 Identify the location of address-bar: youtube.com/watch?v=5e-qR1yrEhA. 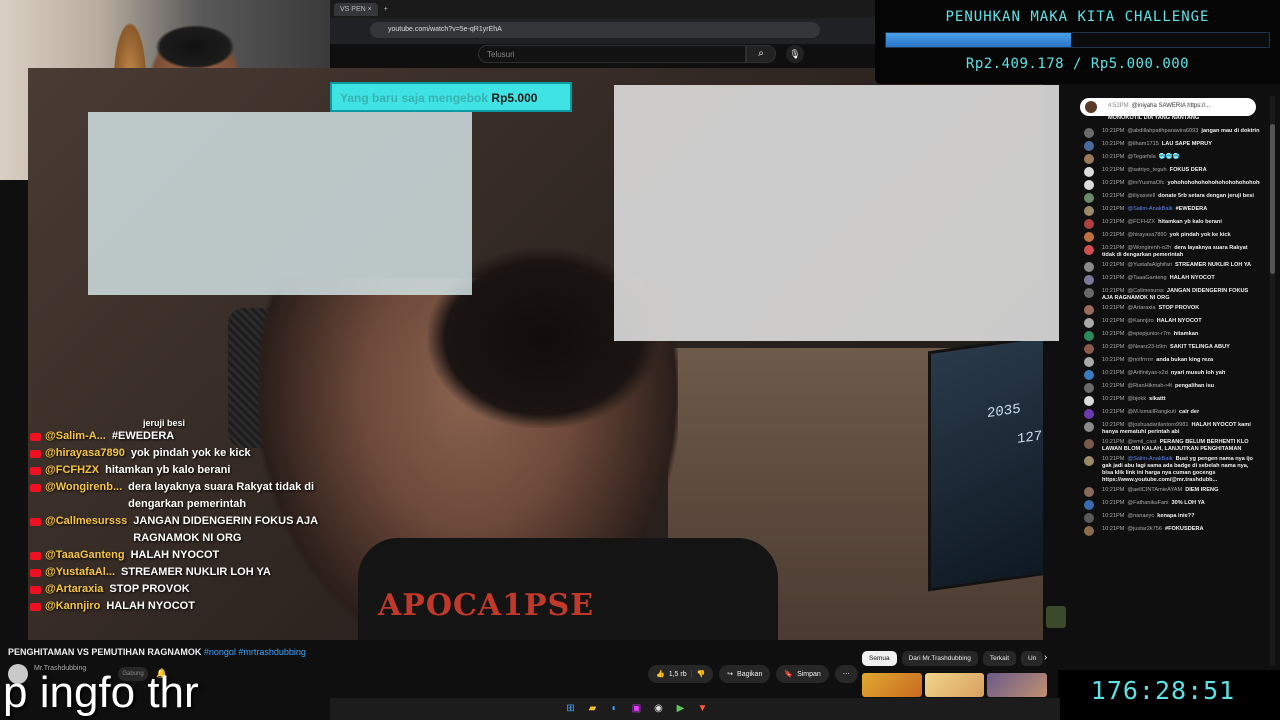
(595, 30).